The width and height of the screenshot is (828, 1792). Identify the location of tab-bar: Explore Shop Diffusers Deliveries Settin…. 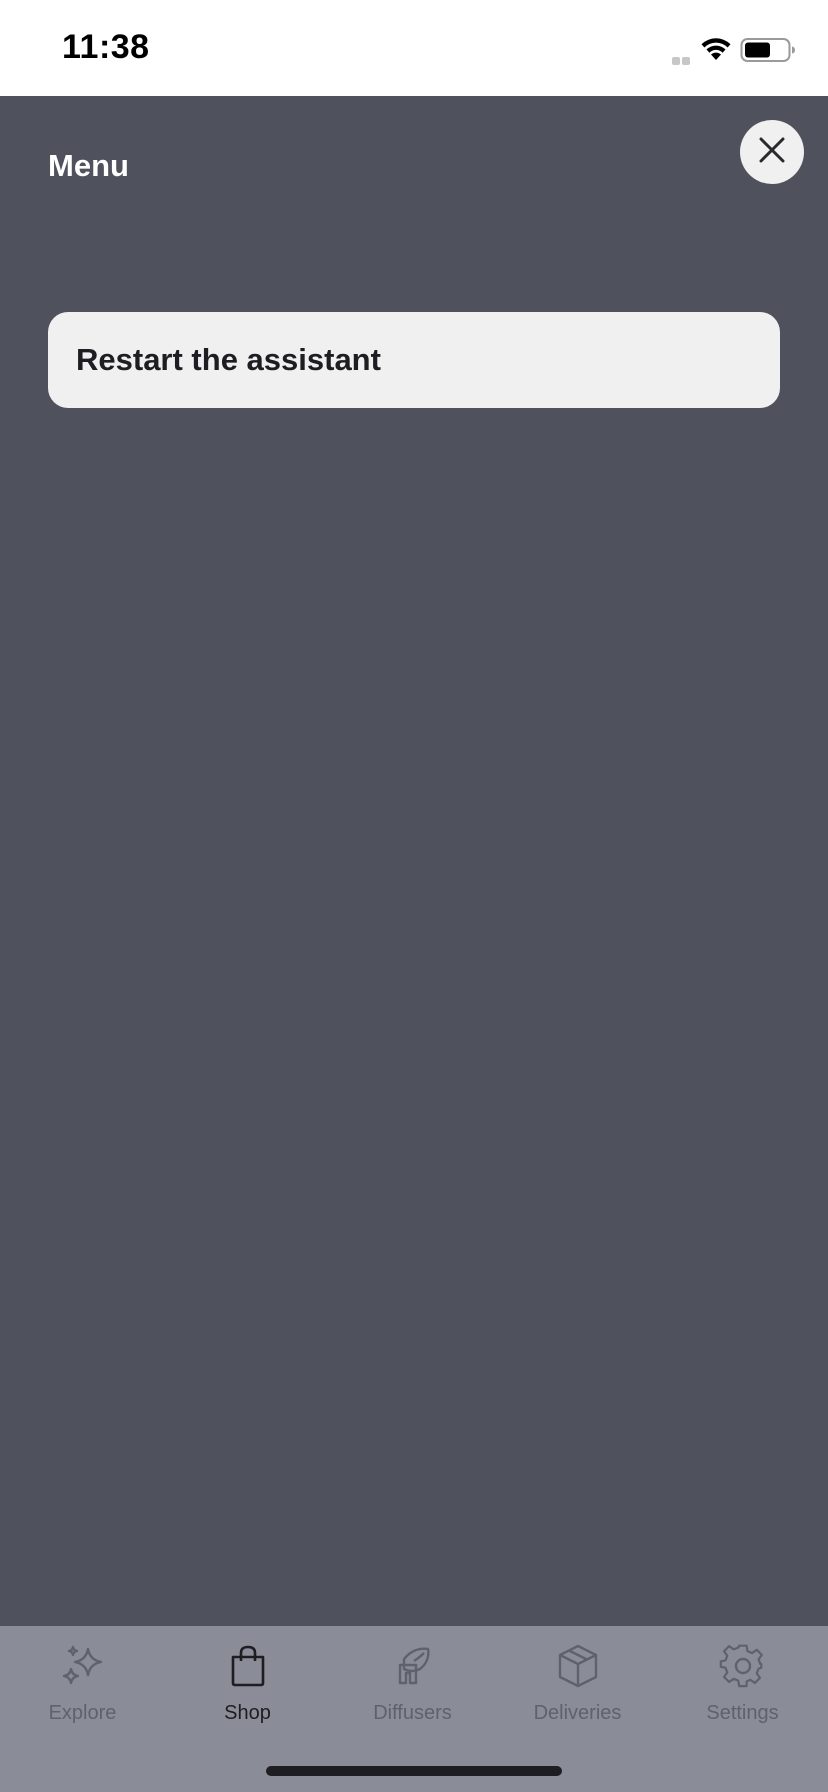
(414, 1709).